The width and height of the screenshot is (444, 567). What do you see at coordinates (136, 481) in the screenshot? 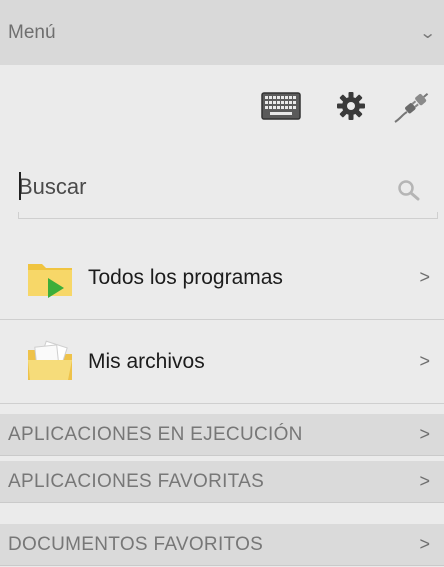
I see `section-label: APLICACIONES FAVORITAS` at bounding box center [136, 481].